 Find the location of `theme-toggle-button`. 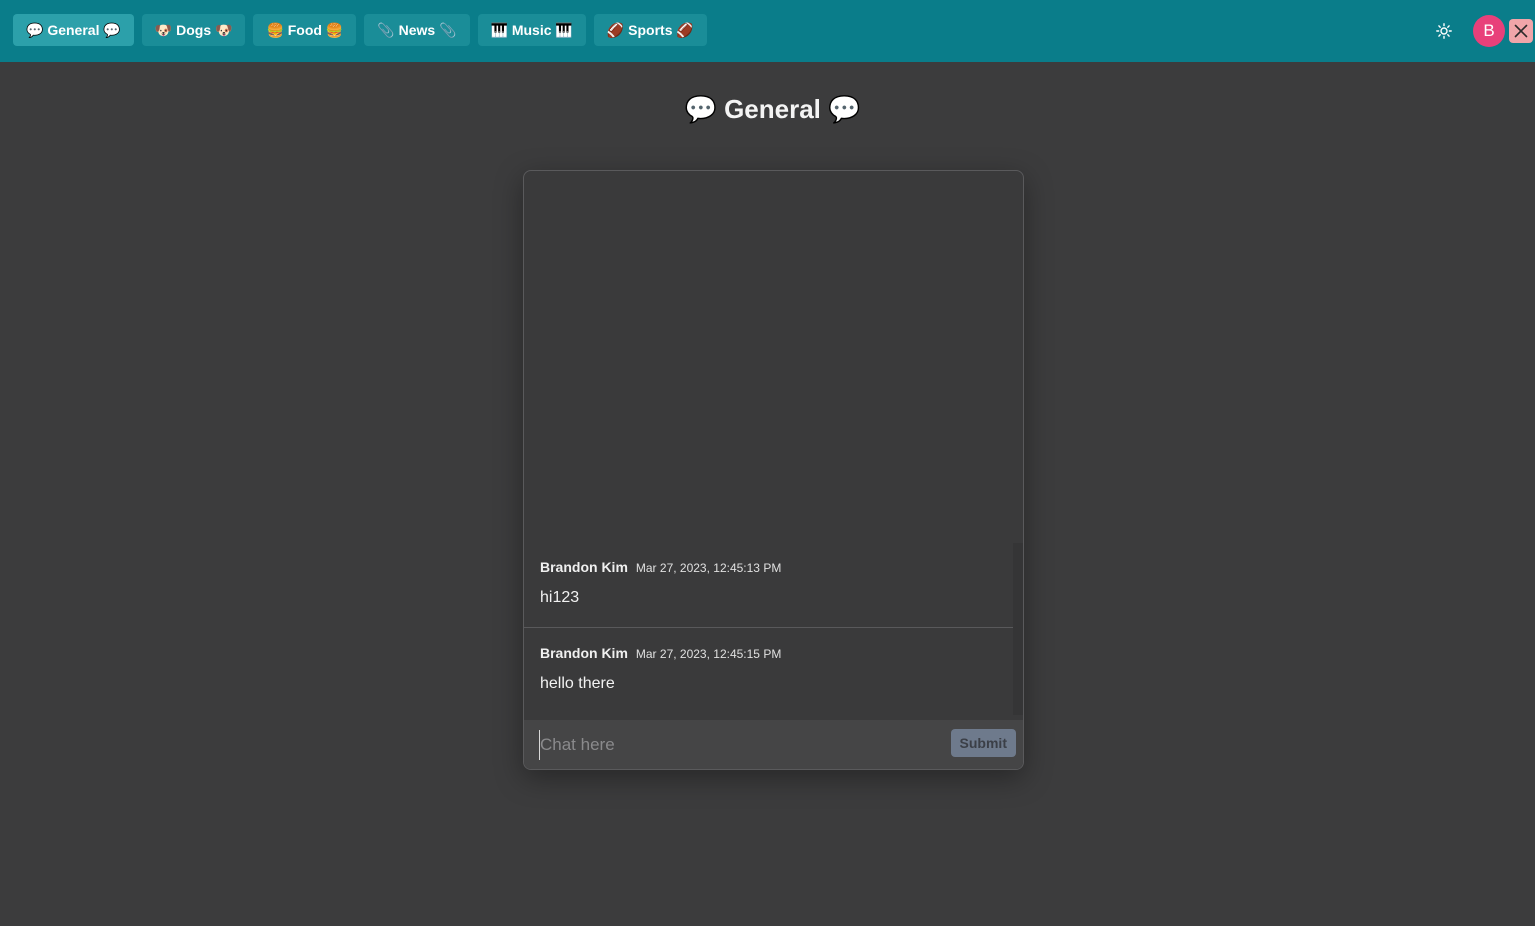

theme-toggle-button is located at coordinates (1444, 31).